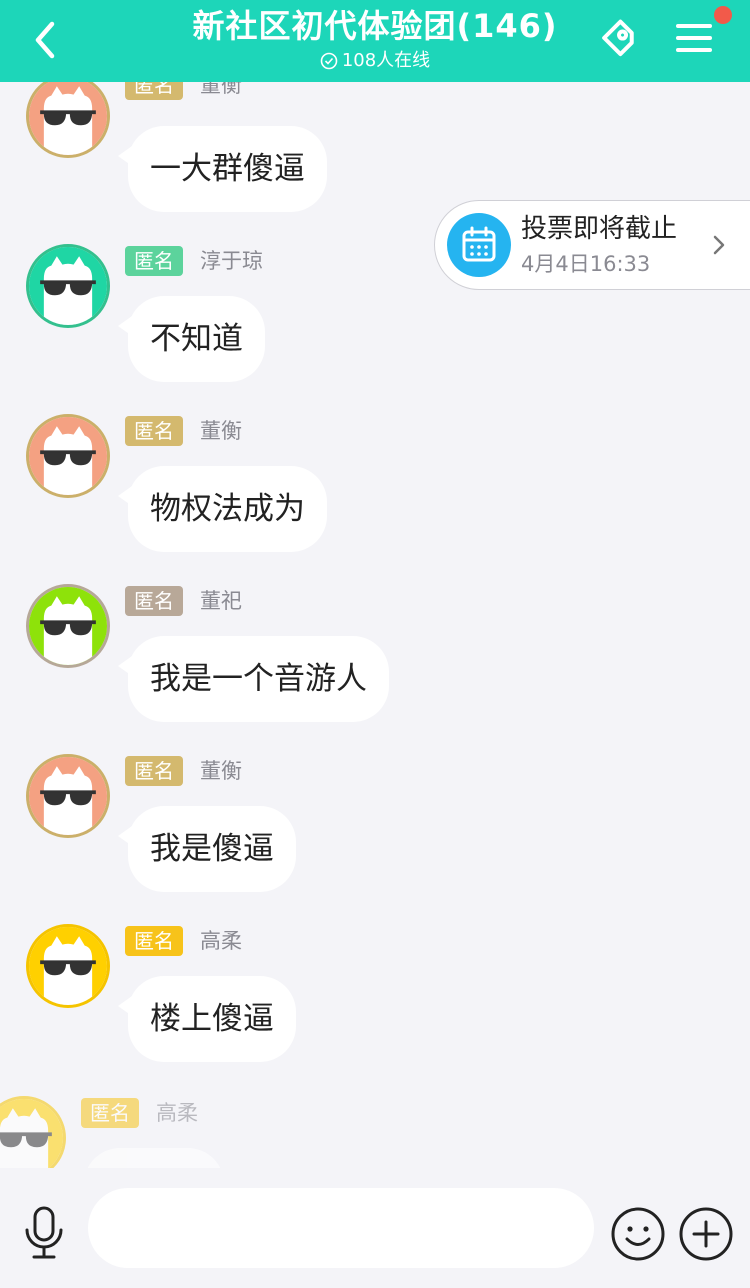 The height and width of the screenshot is (1288, 750). Describe the element at coordinates (207, 1019) in the screenshot. I see `message-bubble: 楼上傻逼` at that location.